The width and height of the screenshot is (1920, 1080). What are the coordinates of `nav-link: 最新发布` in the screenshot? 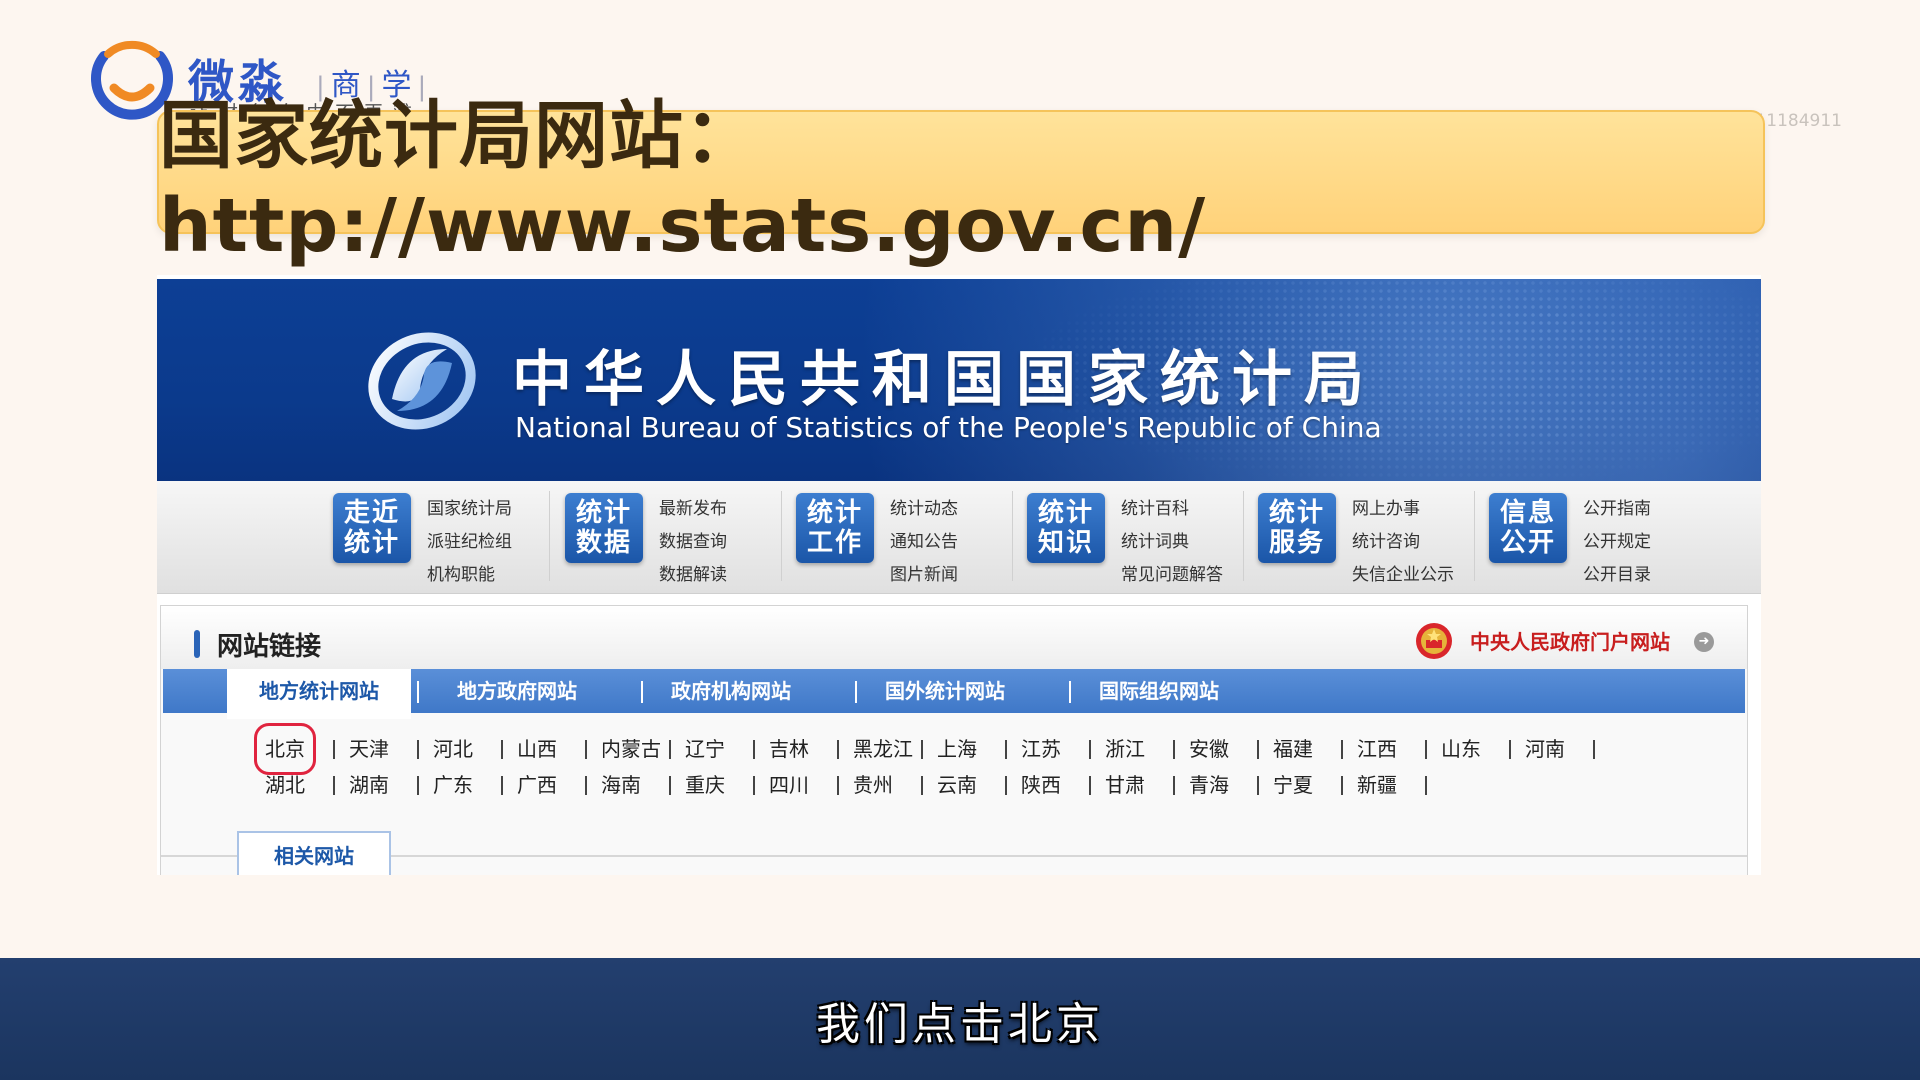 It's located at (734, 509).